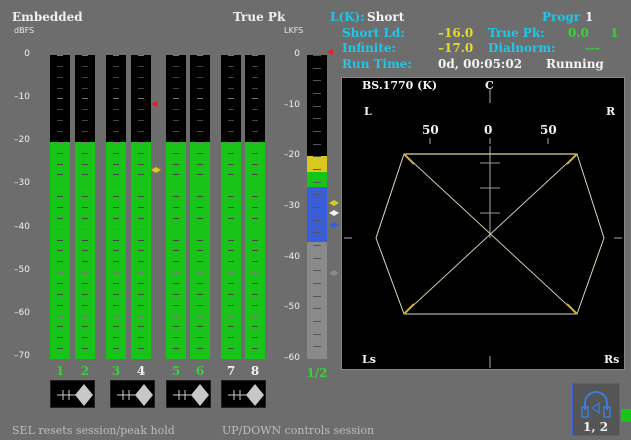 The height and width of the screenshot is (440, 631). Describe the element at coordinates (589, 17) in the screenshot. I see `progr-value: 1` at that location.